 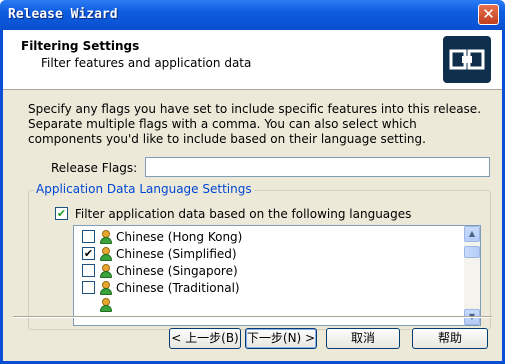 What do you see at coordinates (488, 14) in the screenshot?
I see `close-button: ✕` at bounding box center [488, 14].